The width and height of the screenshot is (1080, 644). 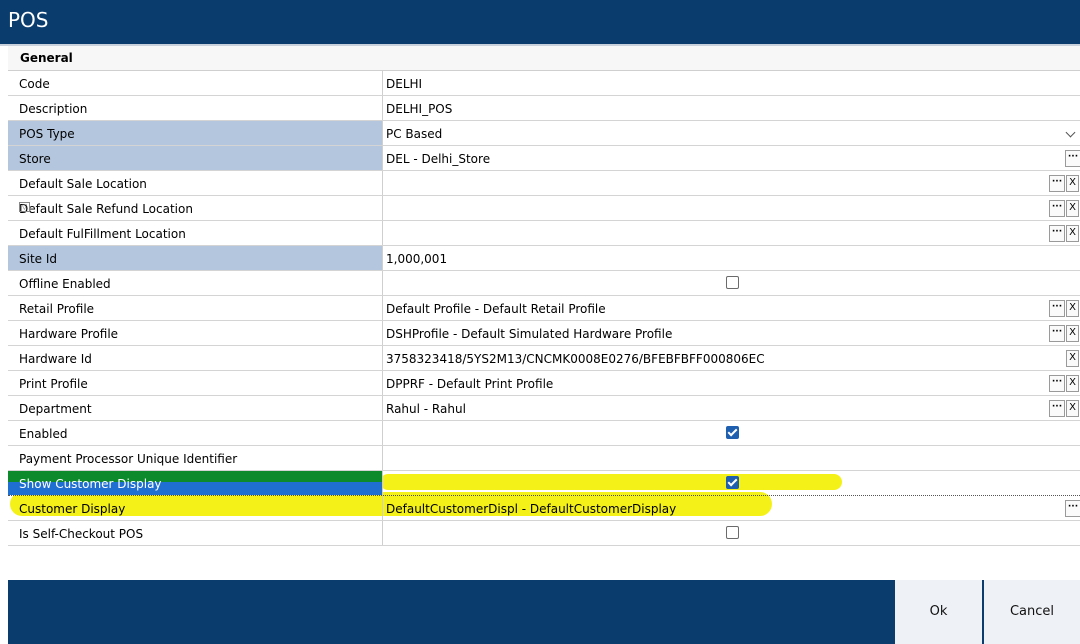 What do you see at coordinates (1072, 183) in the screenshot?
I see `default-sale-location-clear-button: X` at bounding box center [1072, 183].